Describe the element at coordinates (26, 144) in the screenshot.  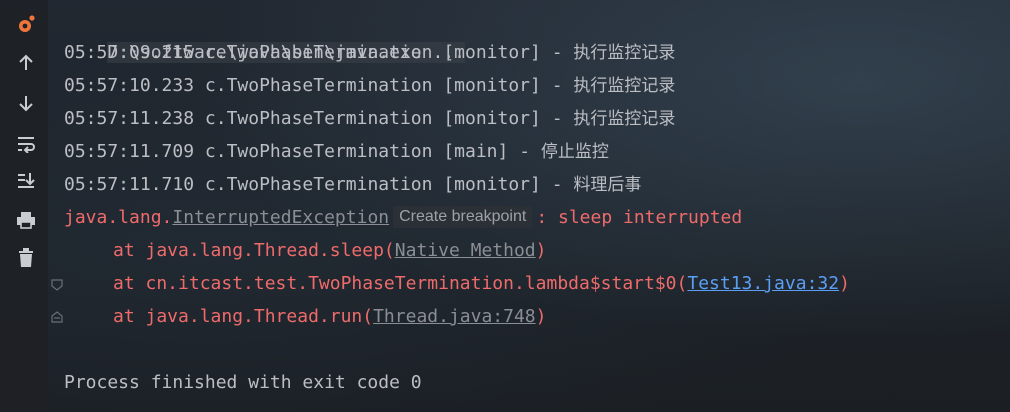
I see `soft-wrap-icon` at that location.